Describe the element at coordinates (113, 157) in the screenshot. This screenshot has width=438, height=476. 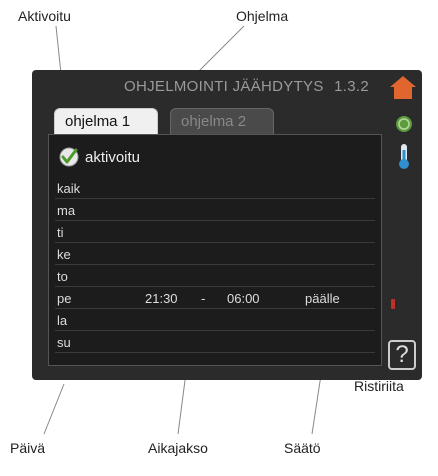
I see `activated-label: aktivoitu` at that location.